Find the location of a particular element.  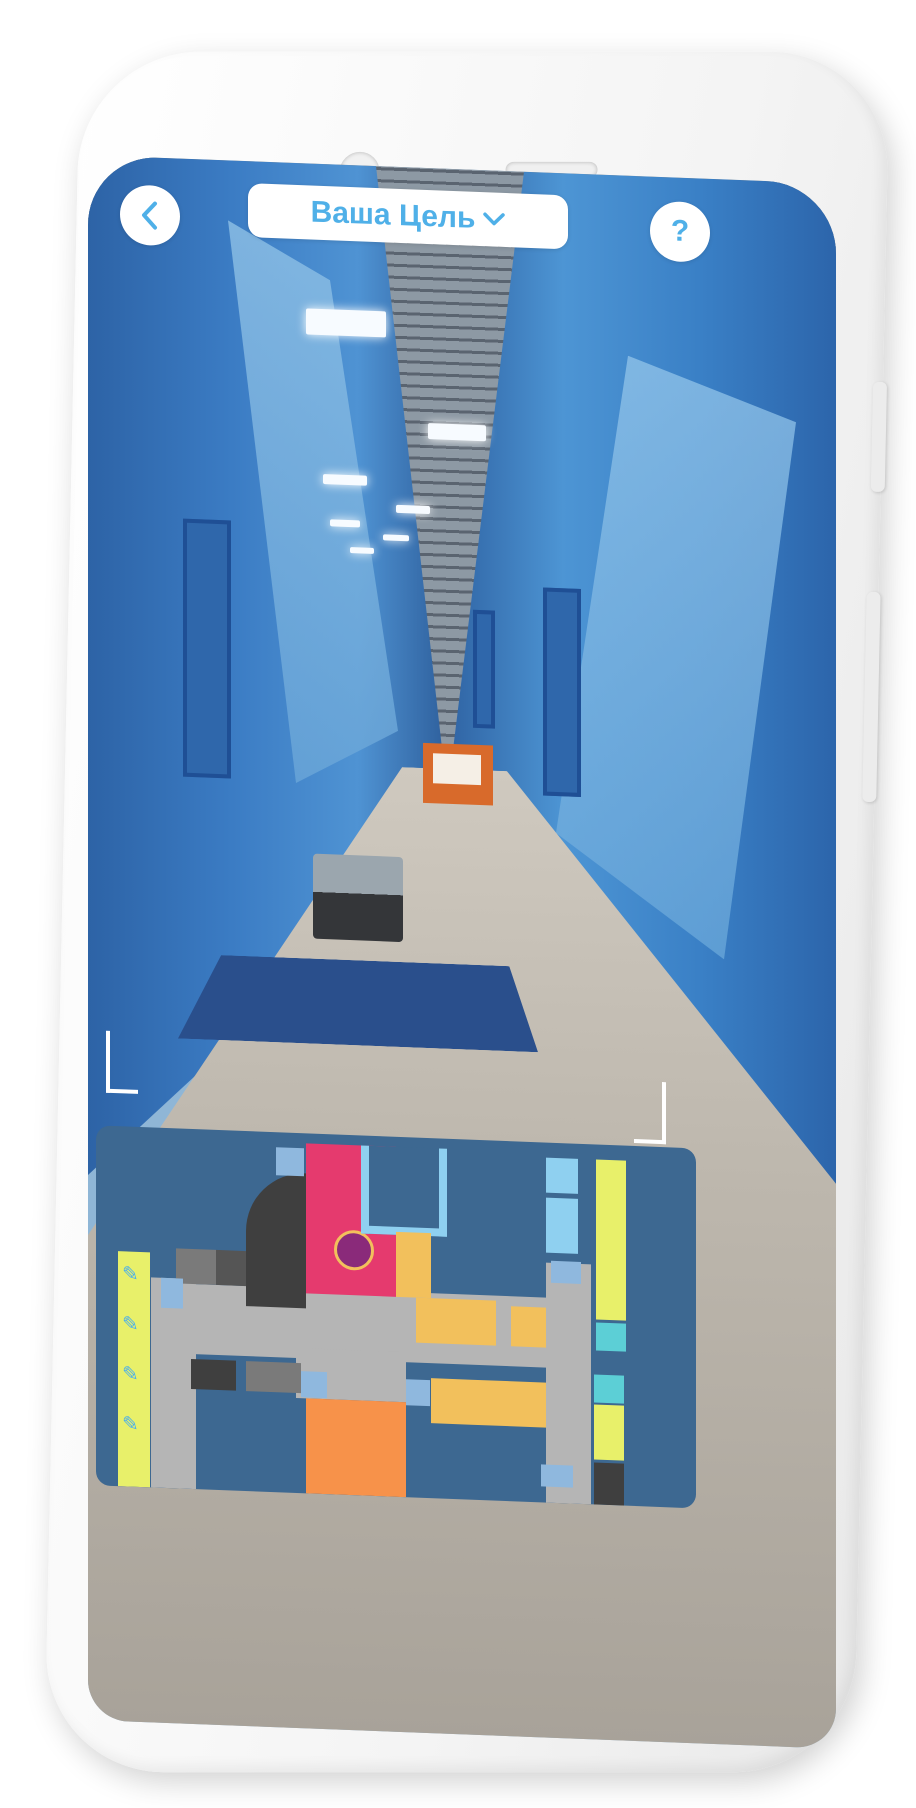

sofa is located at coordinates (358, 898).